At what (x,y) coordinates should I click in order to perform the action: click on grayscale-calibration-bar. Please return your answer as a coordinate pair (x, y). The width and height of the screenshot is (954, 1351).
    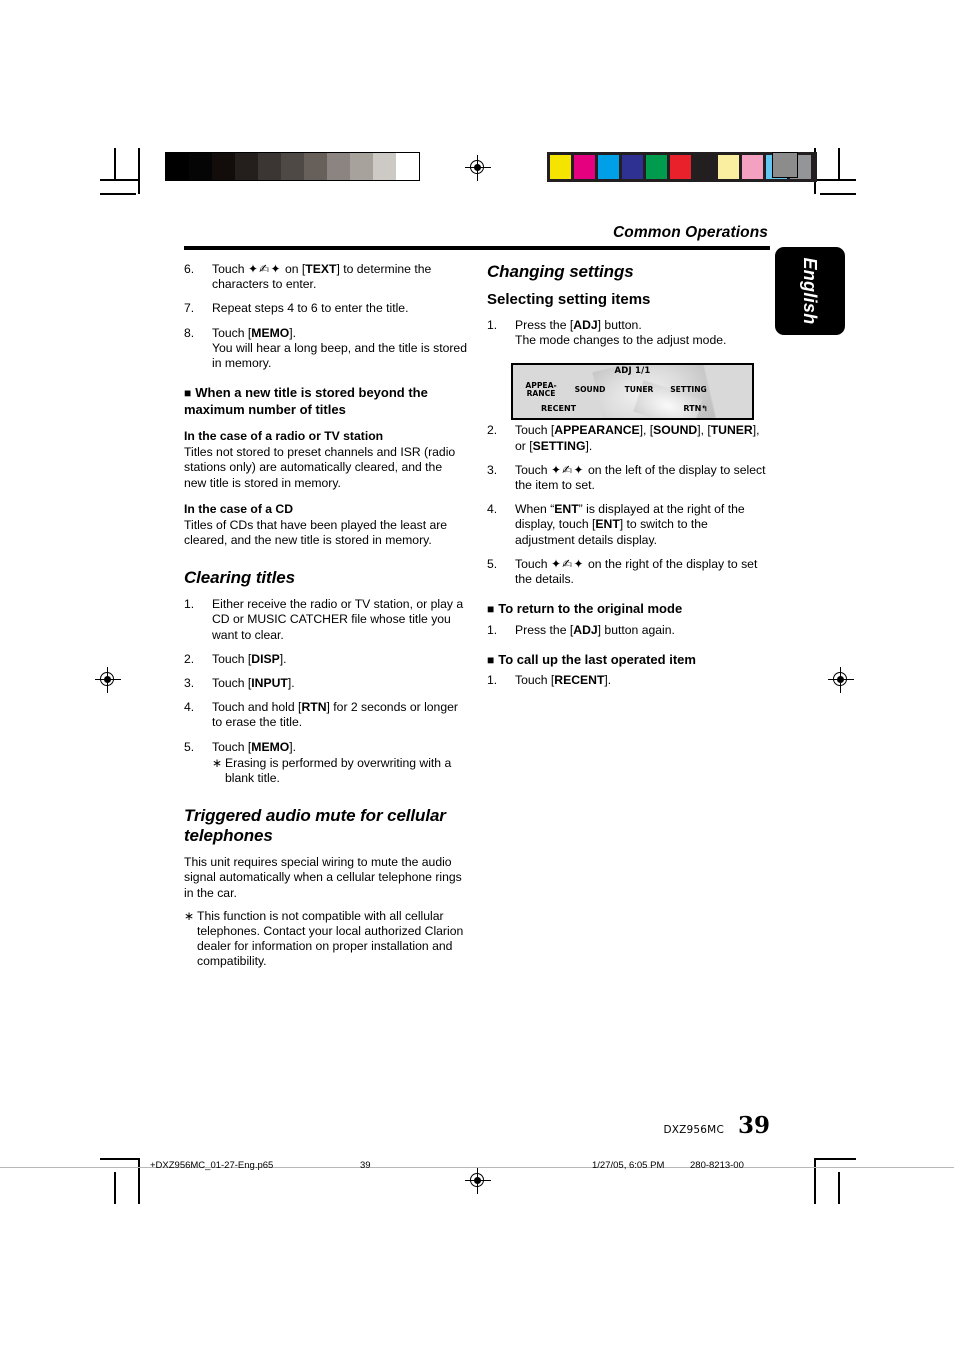
    Looking at the image, I should click on (292, 166).